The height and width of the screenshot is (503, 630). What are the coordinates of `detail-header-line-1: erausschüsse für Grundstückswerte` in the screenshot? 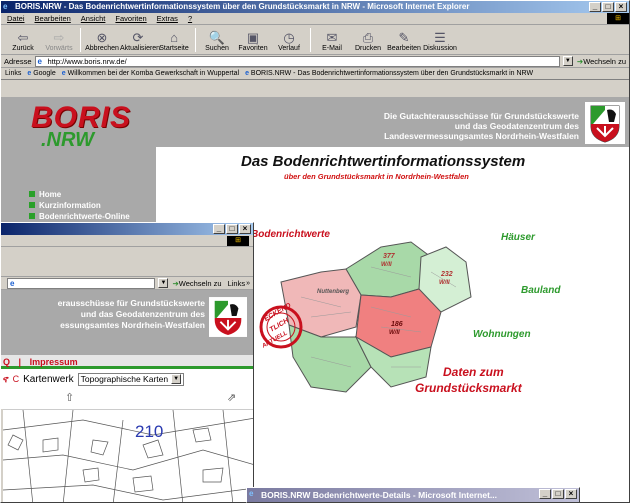 It's located at (131, 303).